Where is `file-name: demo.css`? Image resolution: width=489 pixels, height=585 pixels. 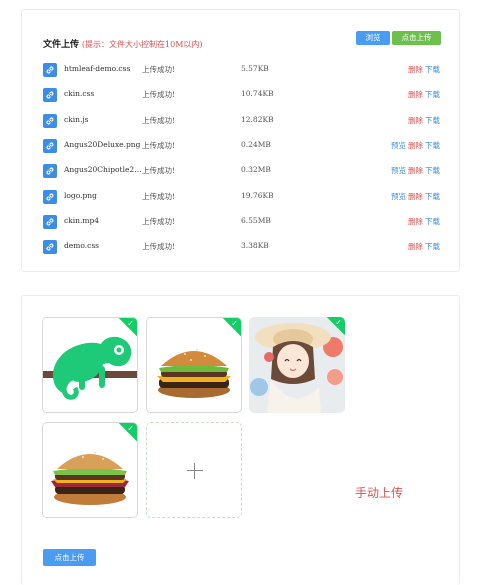 file-name: demo.css is located at coordinates (82, 246).